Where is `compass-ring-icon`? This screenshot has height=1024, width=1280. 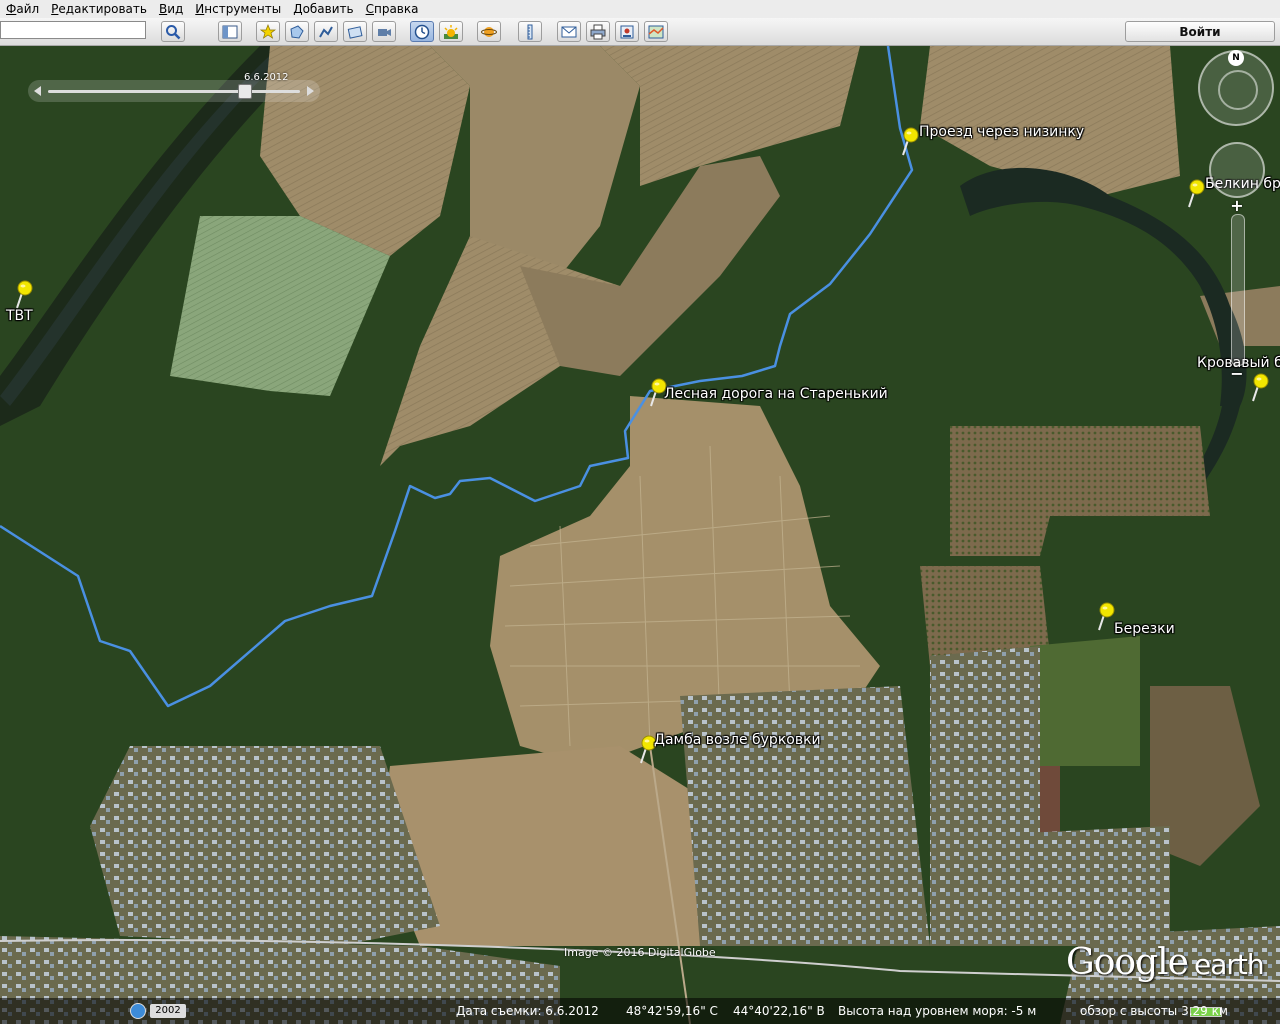 compass-ring-icon is located at coordinates (1238, 90).